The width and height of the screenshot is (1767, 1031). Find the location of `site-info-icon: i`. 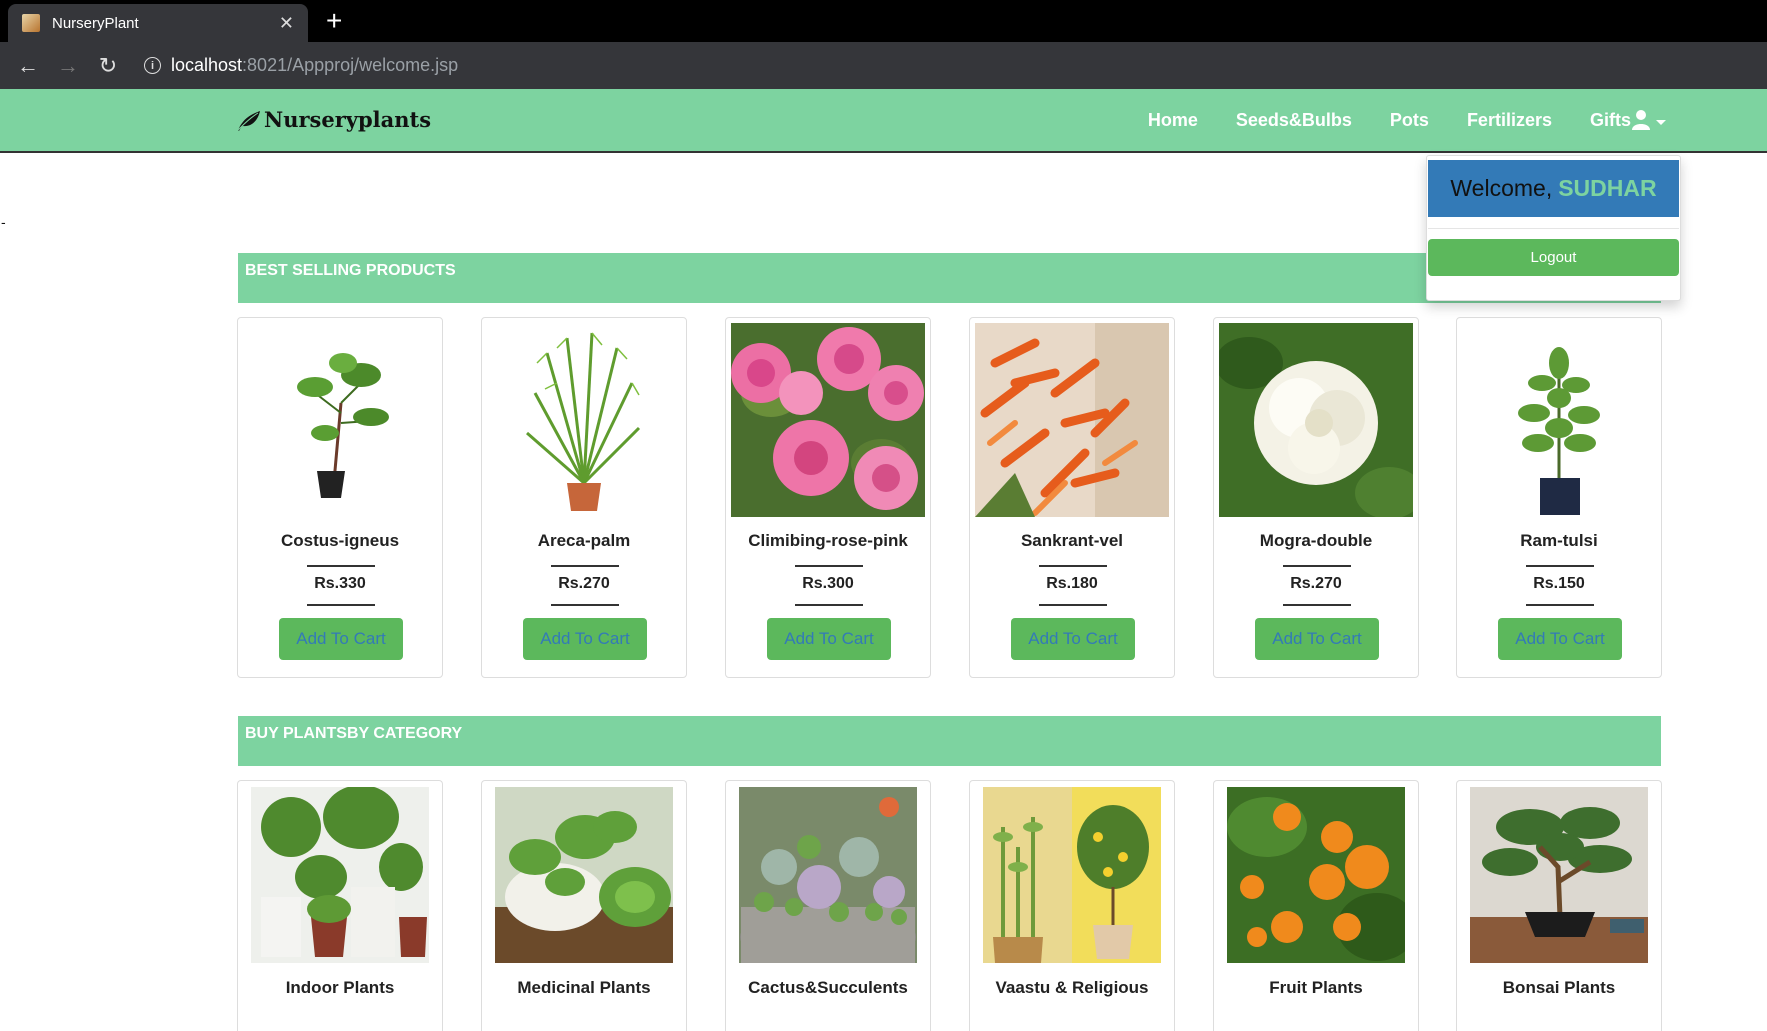

site-info-icon: i is located at coordinates (152, 65).